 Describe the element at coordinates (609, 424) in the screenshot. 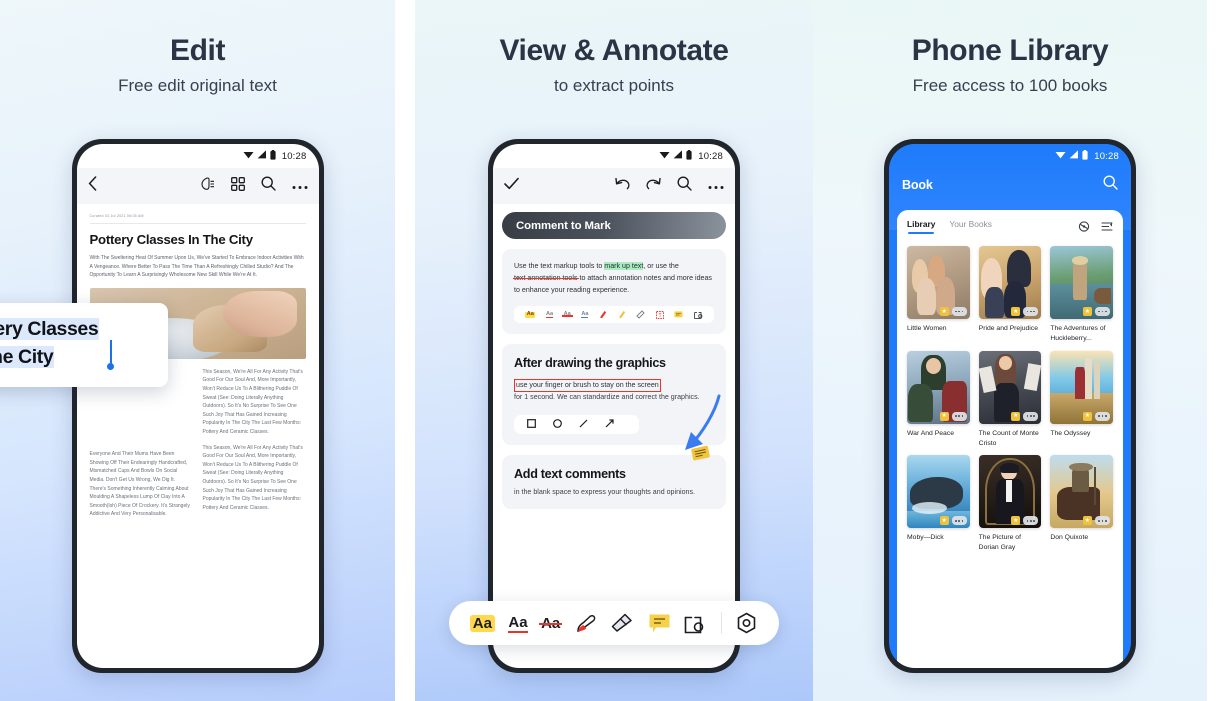

I see `arrow-shape-icon` at that location.